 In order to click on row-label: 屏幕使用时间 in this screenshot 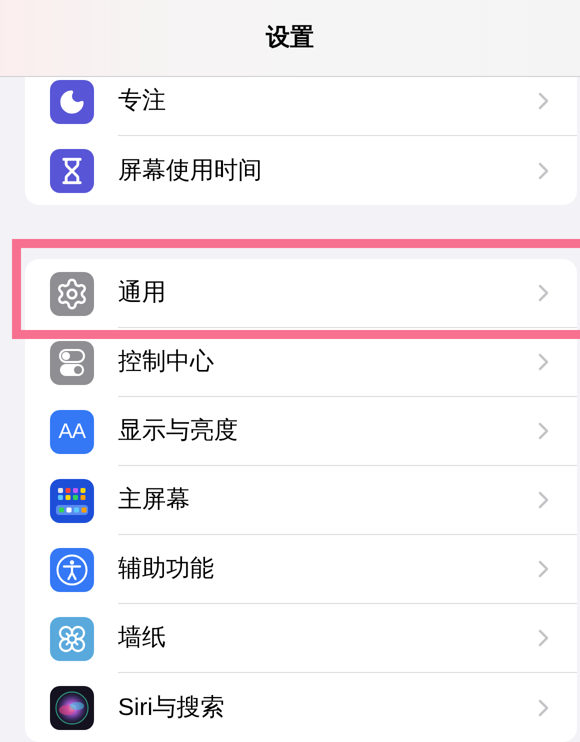, I will do `click(190, 171)`.